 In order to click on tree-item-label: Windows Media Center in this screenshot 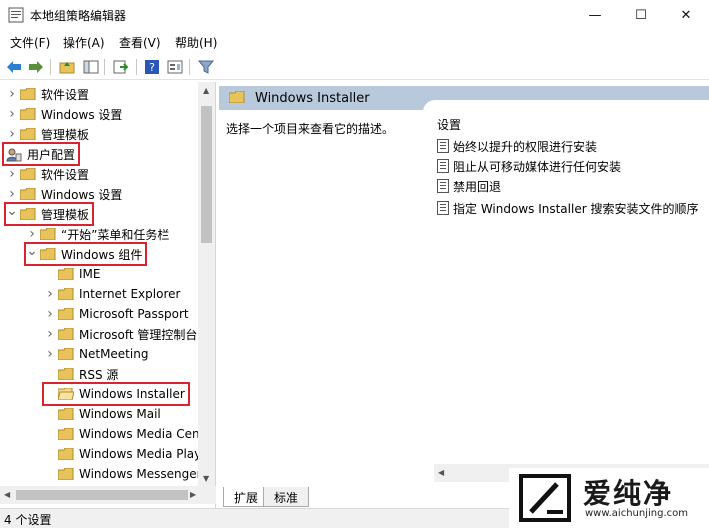, I will do `click(147, 434)`.